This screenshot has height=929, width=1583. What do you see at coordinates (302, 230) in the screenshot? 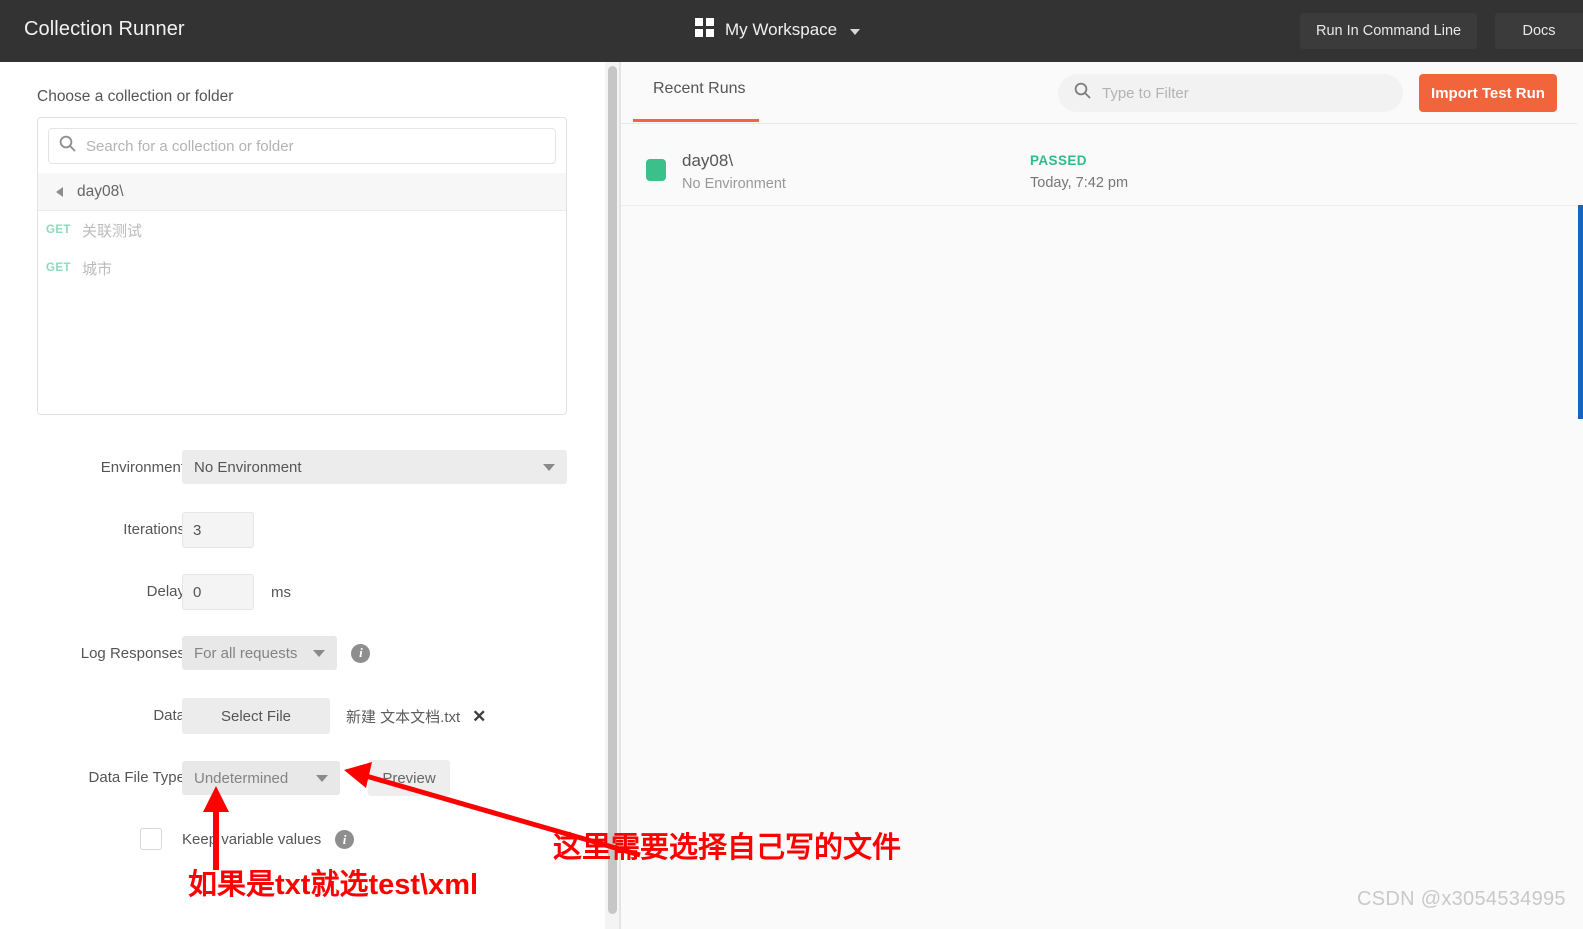
I see `list-item: GET 关联测试` at bounding box center [302, 230].